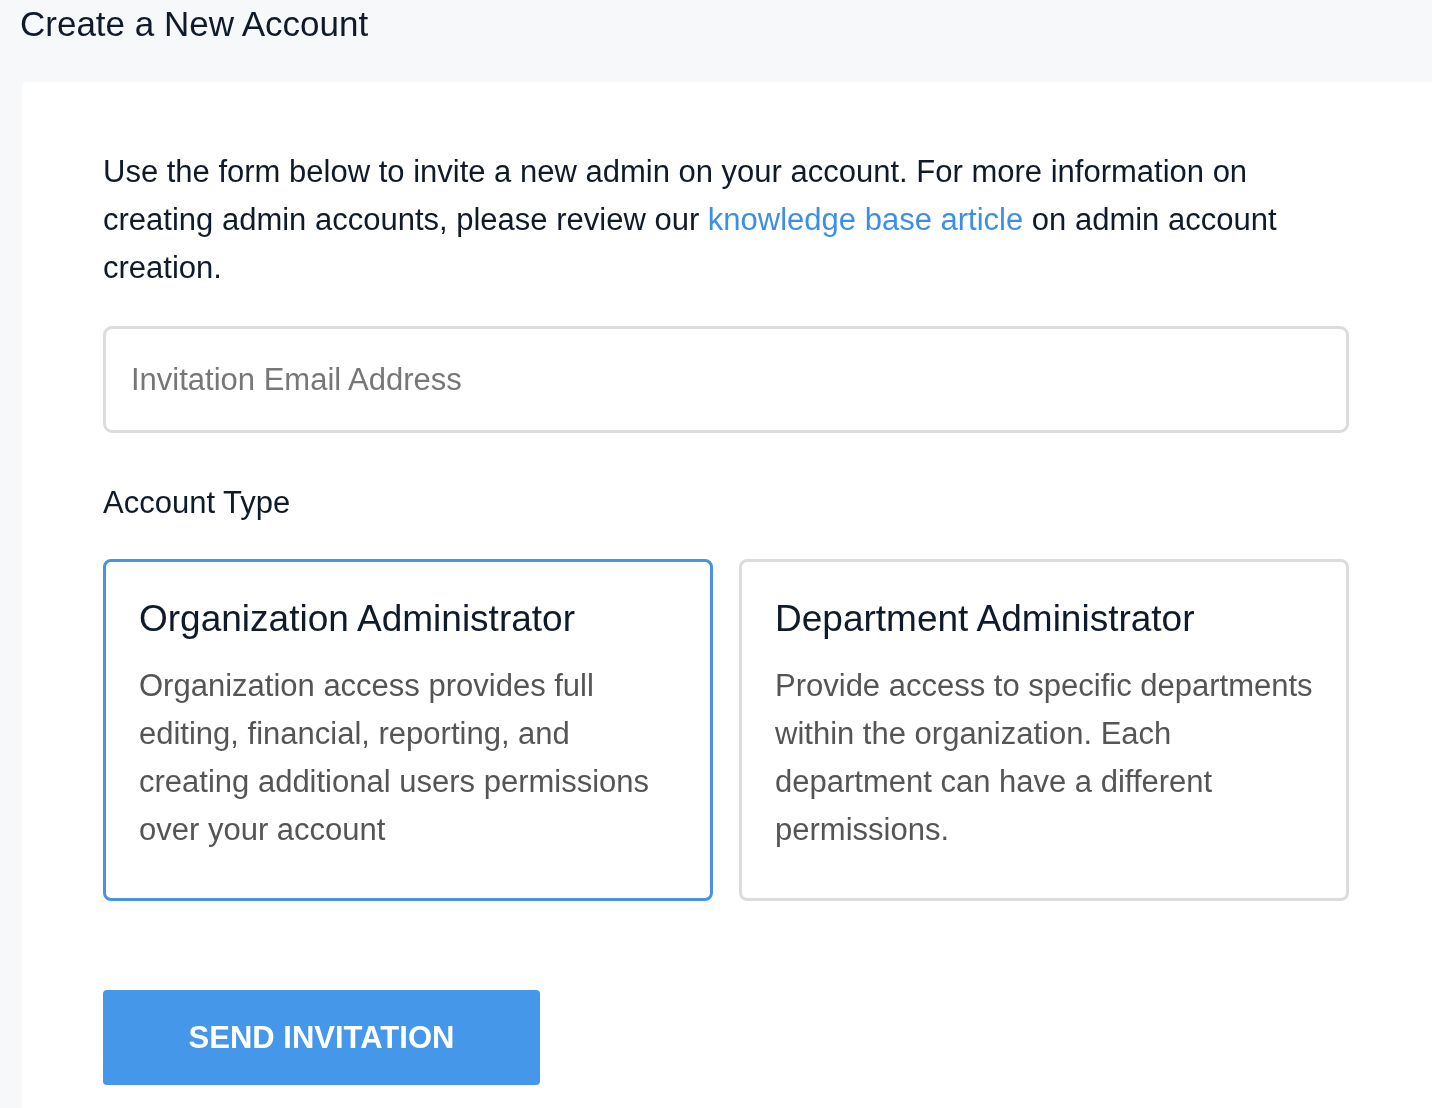  What do you see at coordinates (395, 758) in the screenshot?
I see `option-description: Organization access provides full editing, financial, reporting, and creating additional users permissions over your account` at bounding box center [395, 758].